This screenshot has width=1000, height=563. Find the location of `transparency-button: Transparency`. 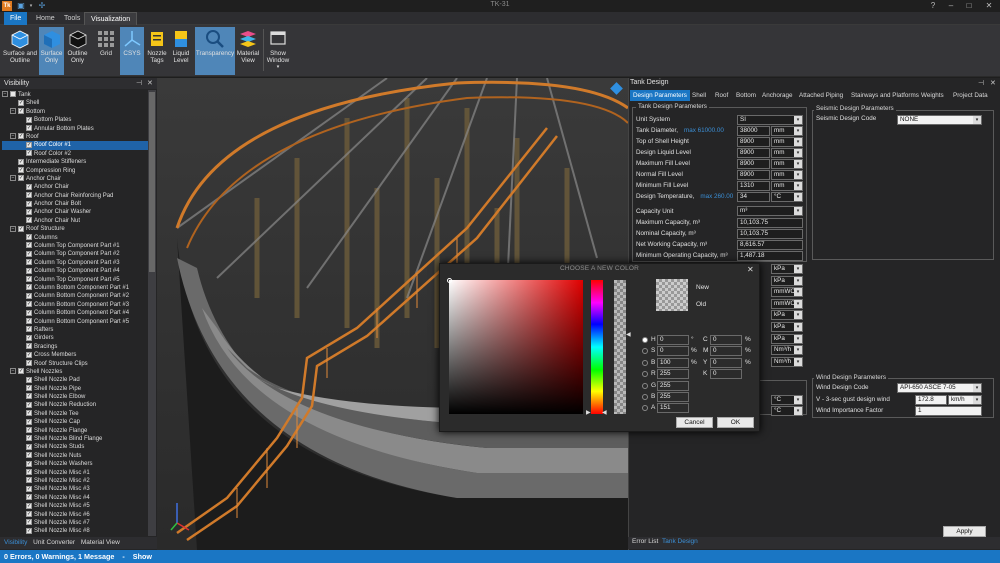

transparency-button: Transparency is located at coordinates (215, 51).